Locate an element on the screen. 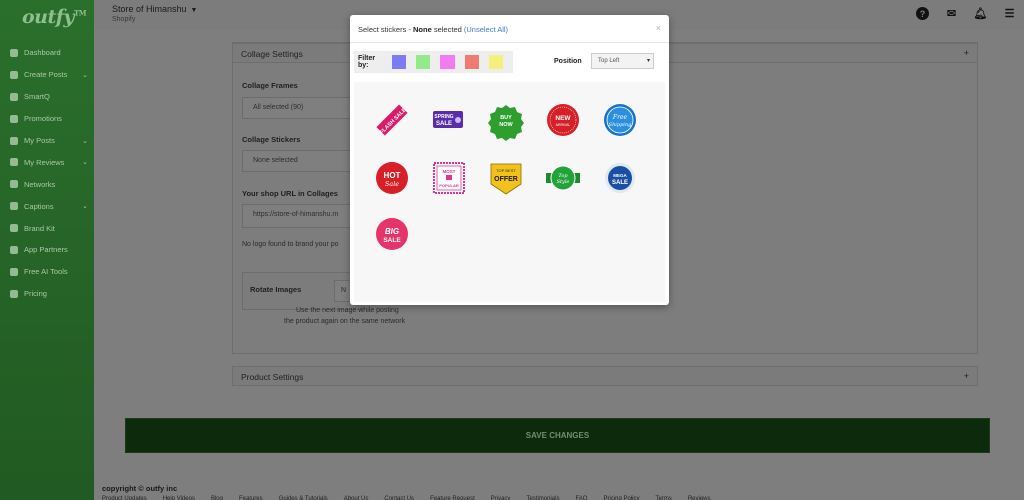  sidebar-item-create-posts: Create Posts ⌄ is located at coordinates (47, 75).